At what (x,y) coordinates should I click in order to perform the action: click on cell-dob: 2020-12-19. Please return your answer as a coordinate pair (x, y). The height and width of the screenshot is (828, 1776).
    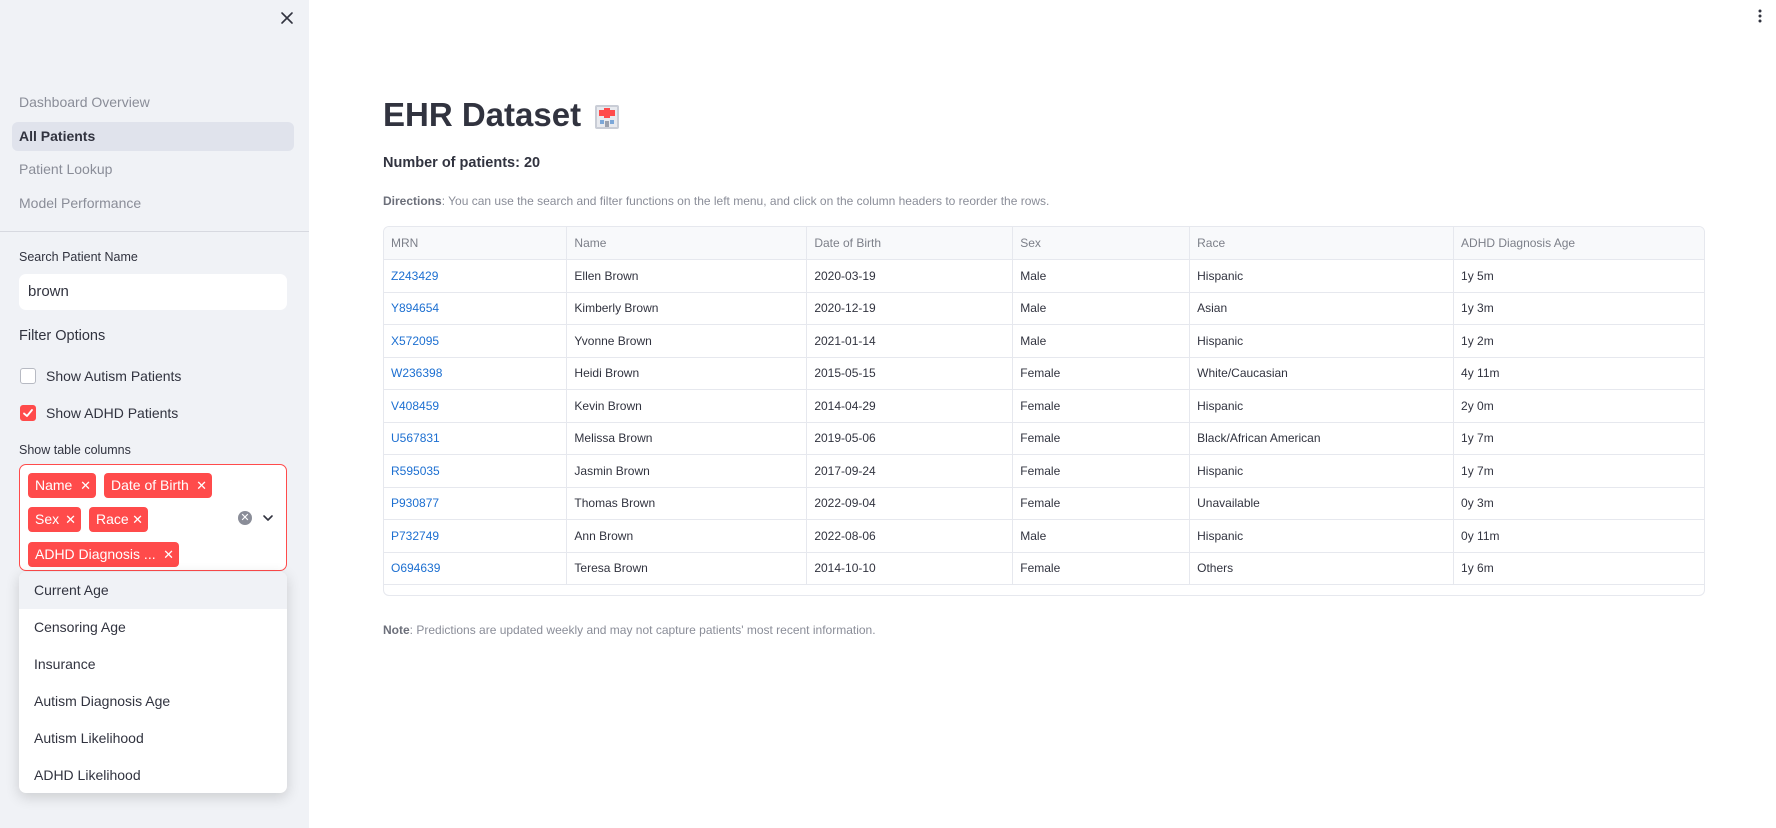
    Looking at the image, I should click on (910, 308).